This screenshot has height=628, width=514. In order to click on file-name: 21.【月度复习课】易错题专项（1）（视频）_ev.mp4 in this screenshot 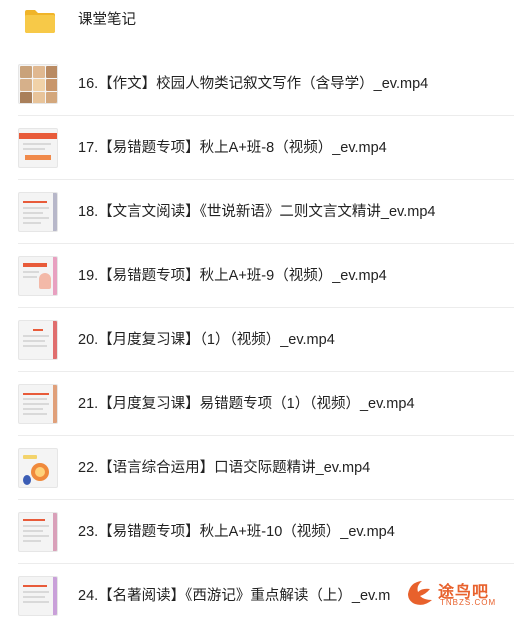, I will do `click(246, 404)`.